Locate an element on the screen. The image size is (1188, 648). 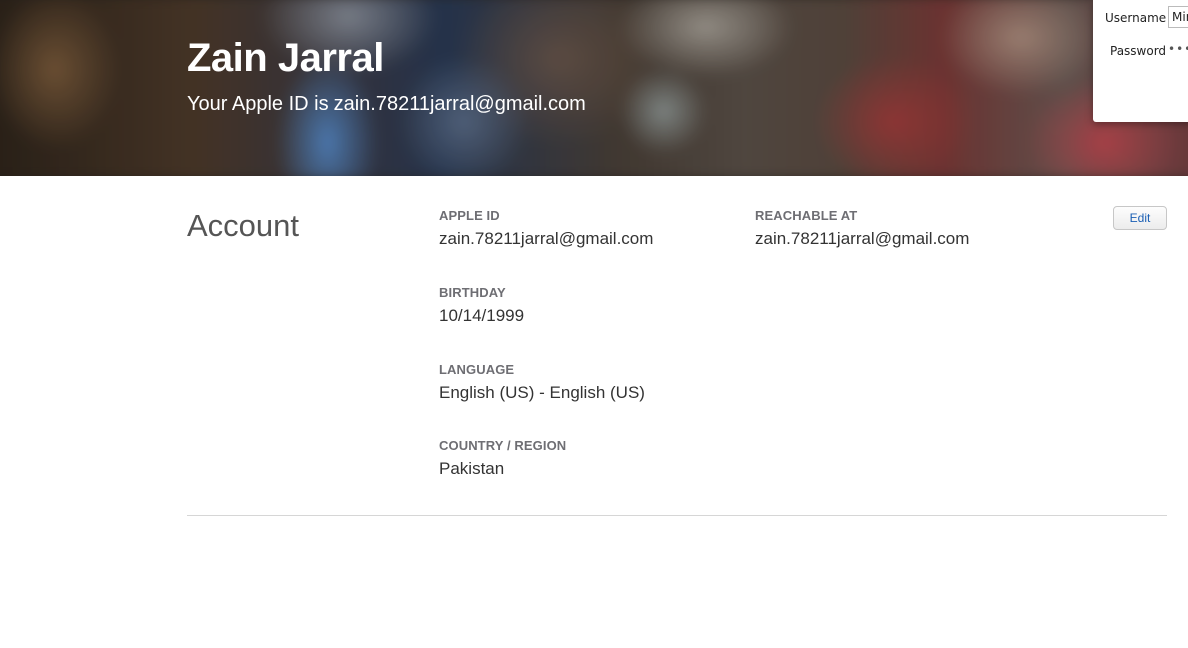
apple-id-subtitle-prefix: Your Apple ID is is located at coordinates (258, 104).